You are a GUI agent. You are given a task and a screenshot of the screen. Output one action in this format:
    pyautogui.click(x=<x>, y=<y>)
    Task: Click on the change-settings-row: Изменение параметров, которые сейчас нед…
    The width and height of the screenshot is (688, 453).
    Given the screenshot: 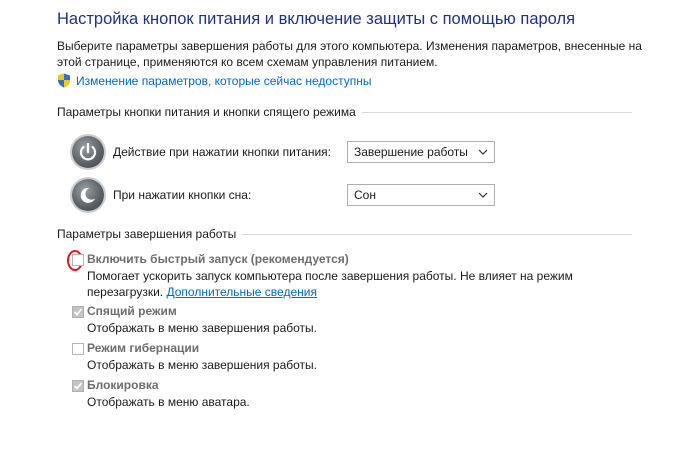 What is the action you would take?
    pyautogui.click(x=214, y=80)
    